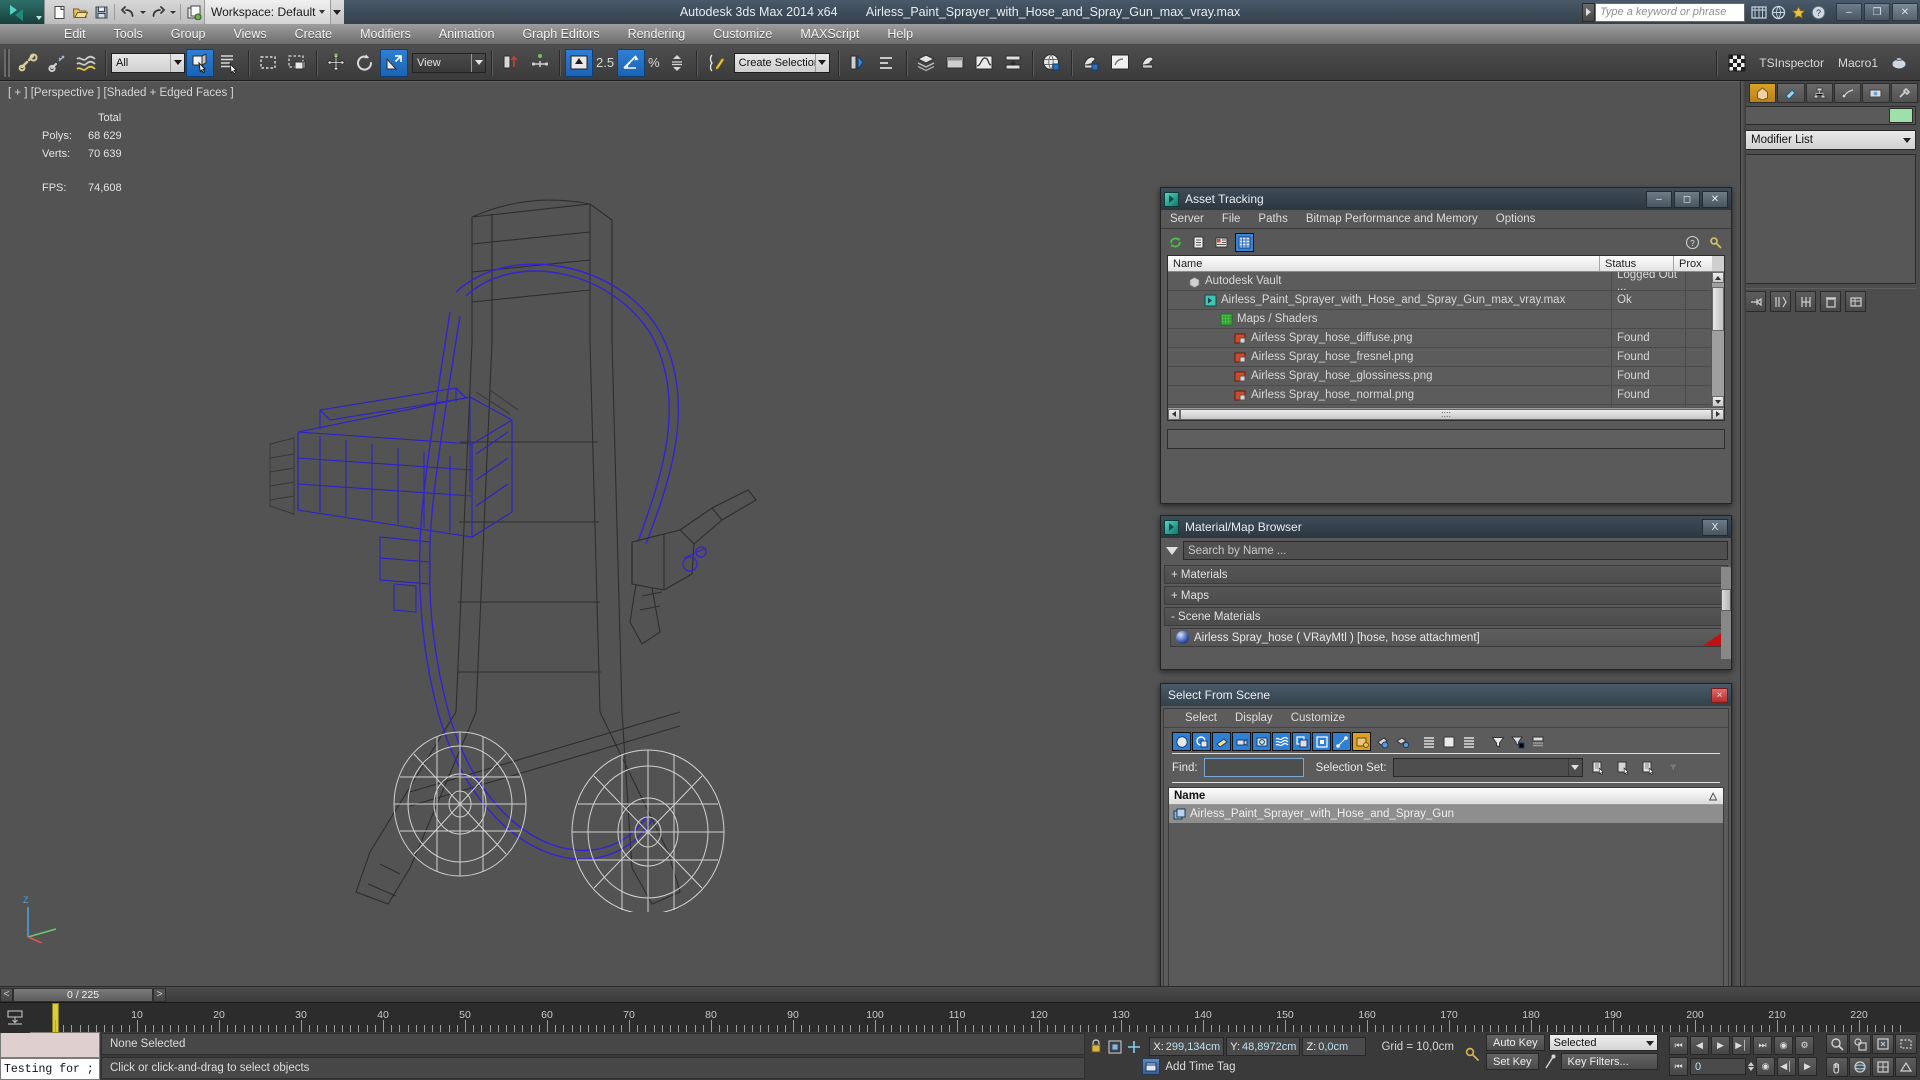 This screenshot has height=1080, width=1920. I want to click on isolate-selection-icon, so click(1115, 1046).